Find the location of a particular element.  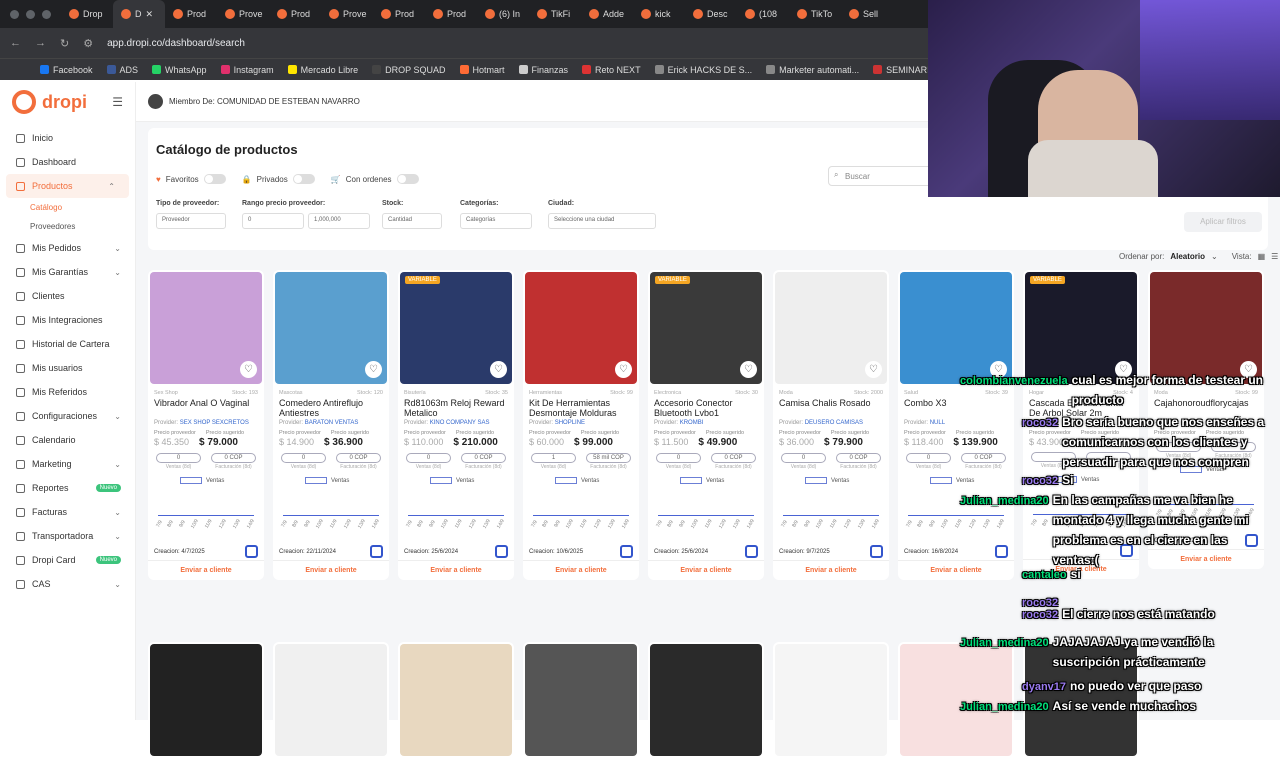

sidebar-item-mis-referidos: Mis Referidos is located at coordinates (67, 392).